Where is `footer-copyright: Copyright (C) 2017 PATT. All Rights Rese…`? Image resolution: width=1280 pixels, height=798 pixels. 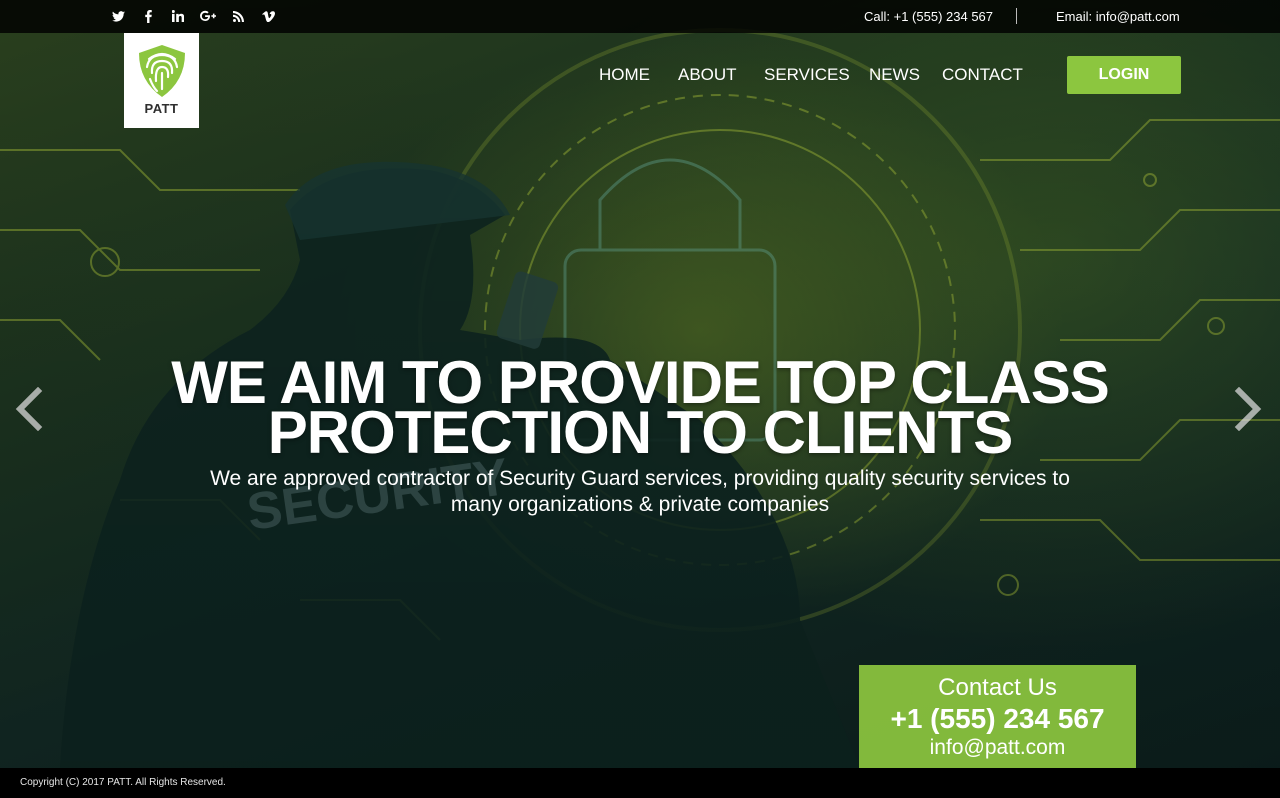
footer-copyright: Copyright (C) 2017 PATT. All Rights Rese… is located at coordinates (123, 782).